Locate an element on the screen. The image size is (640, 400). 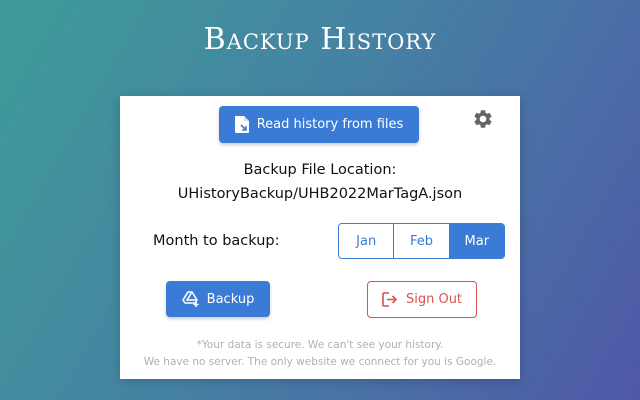
month-selector: Jan Feb Mar is located at coordinates (421, 241).